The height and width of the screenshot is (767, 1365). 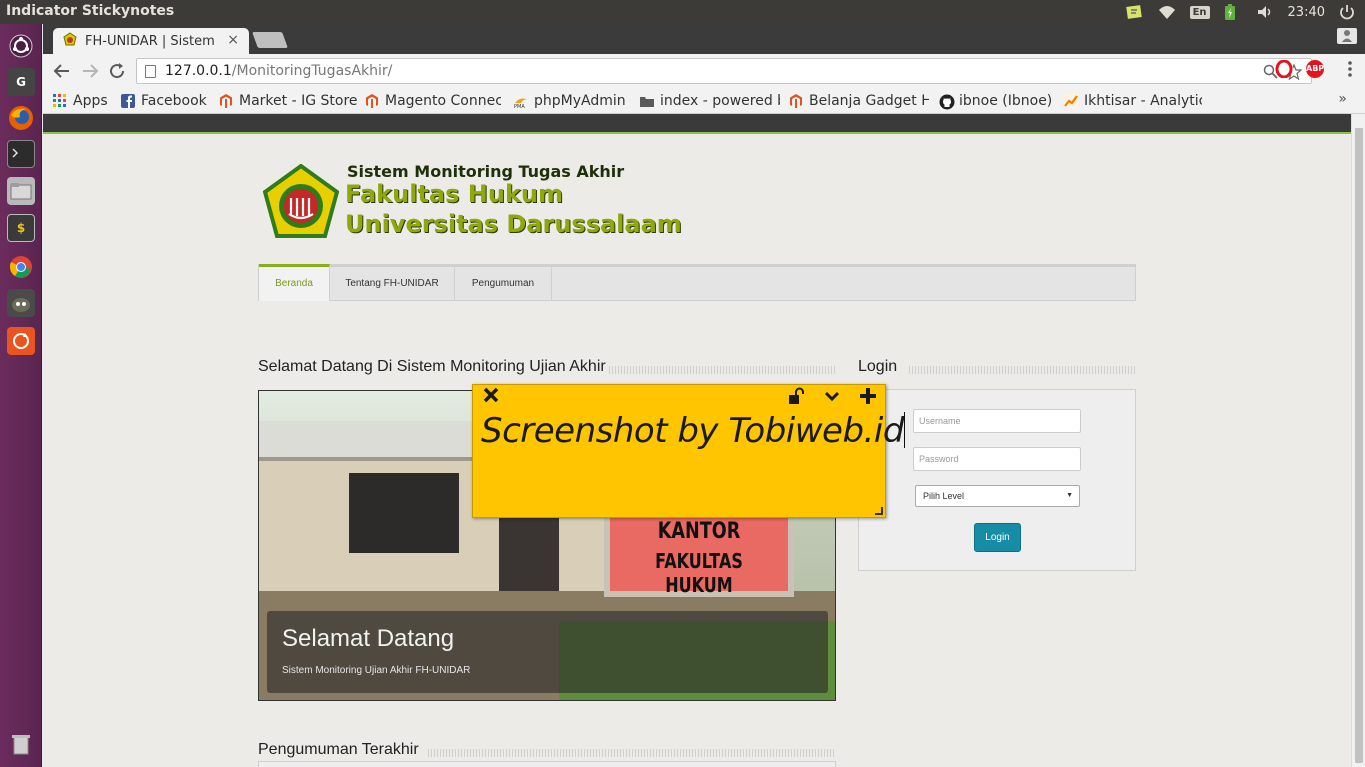 I want to click on bookmark-github-ibnoe: ibnoe (Ibnoe), so click(x=998, y=101).